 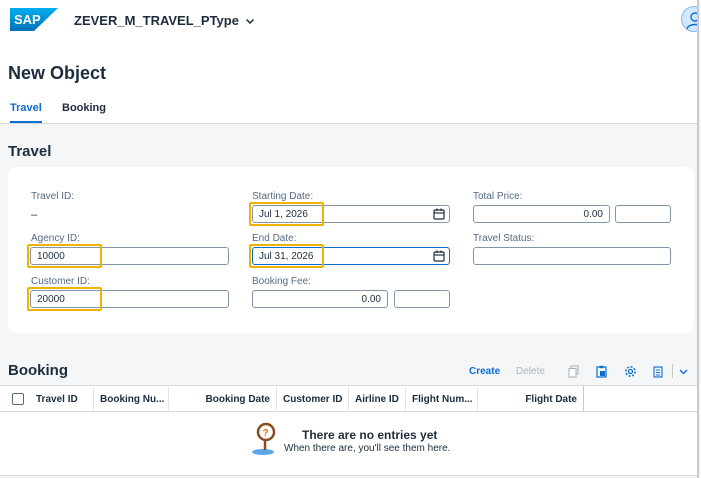 What do you see at coordinates (422, 299) in the screenshot?
I see `booking-fee-currency-input` at bounding box center [422, 299].